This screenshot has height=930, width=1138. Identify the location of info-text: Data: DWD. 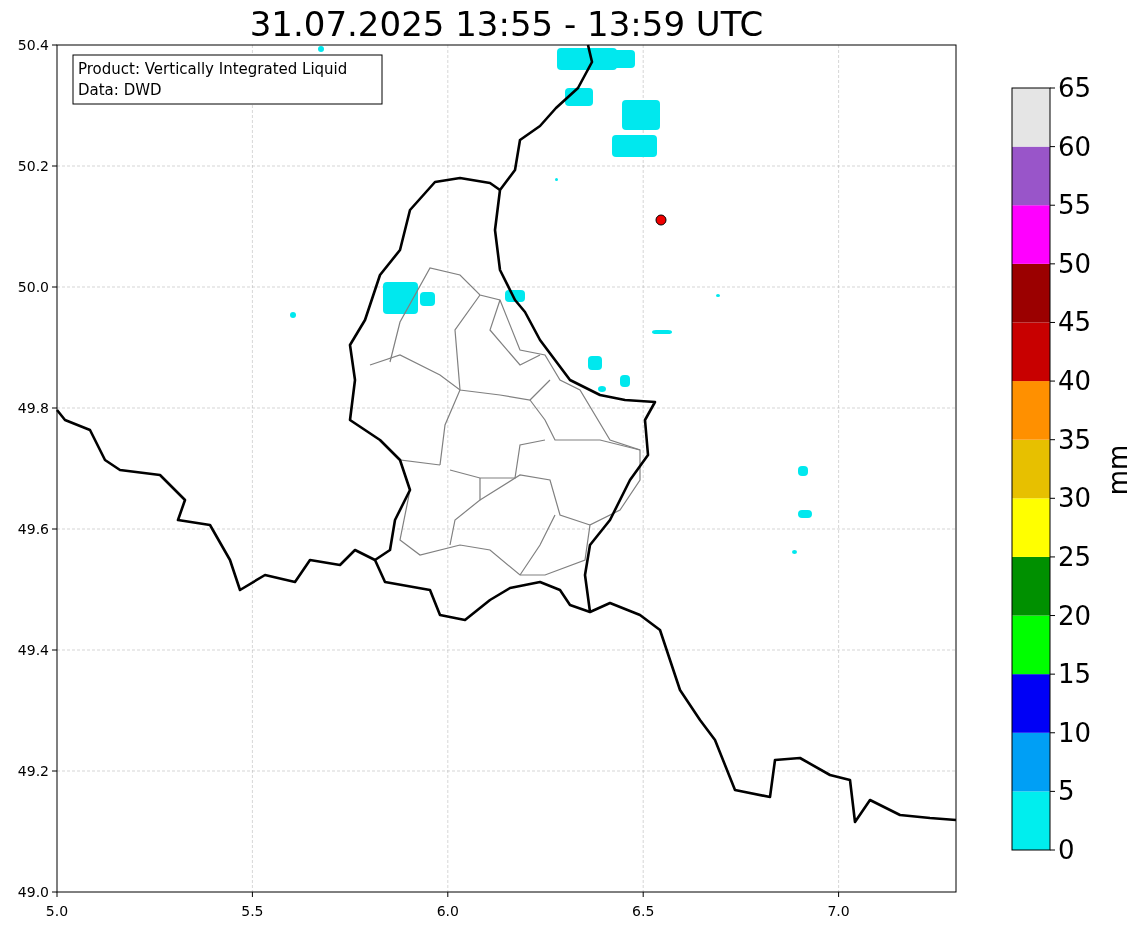
(120, 90).